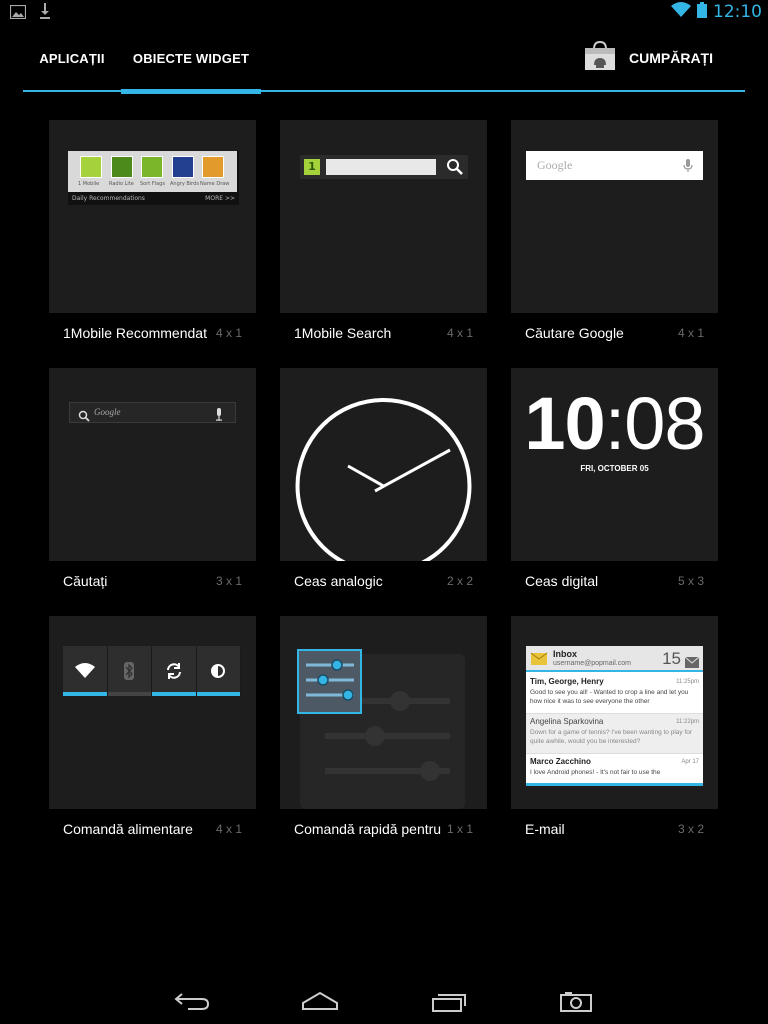 This screenshot has height=1024, width=768. Describe the element at coordinates (687, 682) in the screenshot. I see `email-time: 11:25pm` at that location.